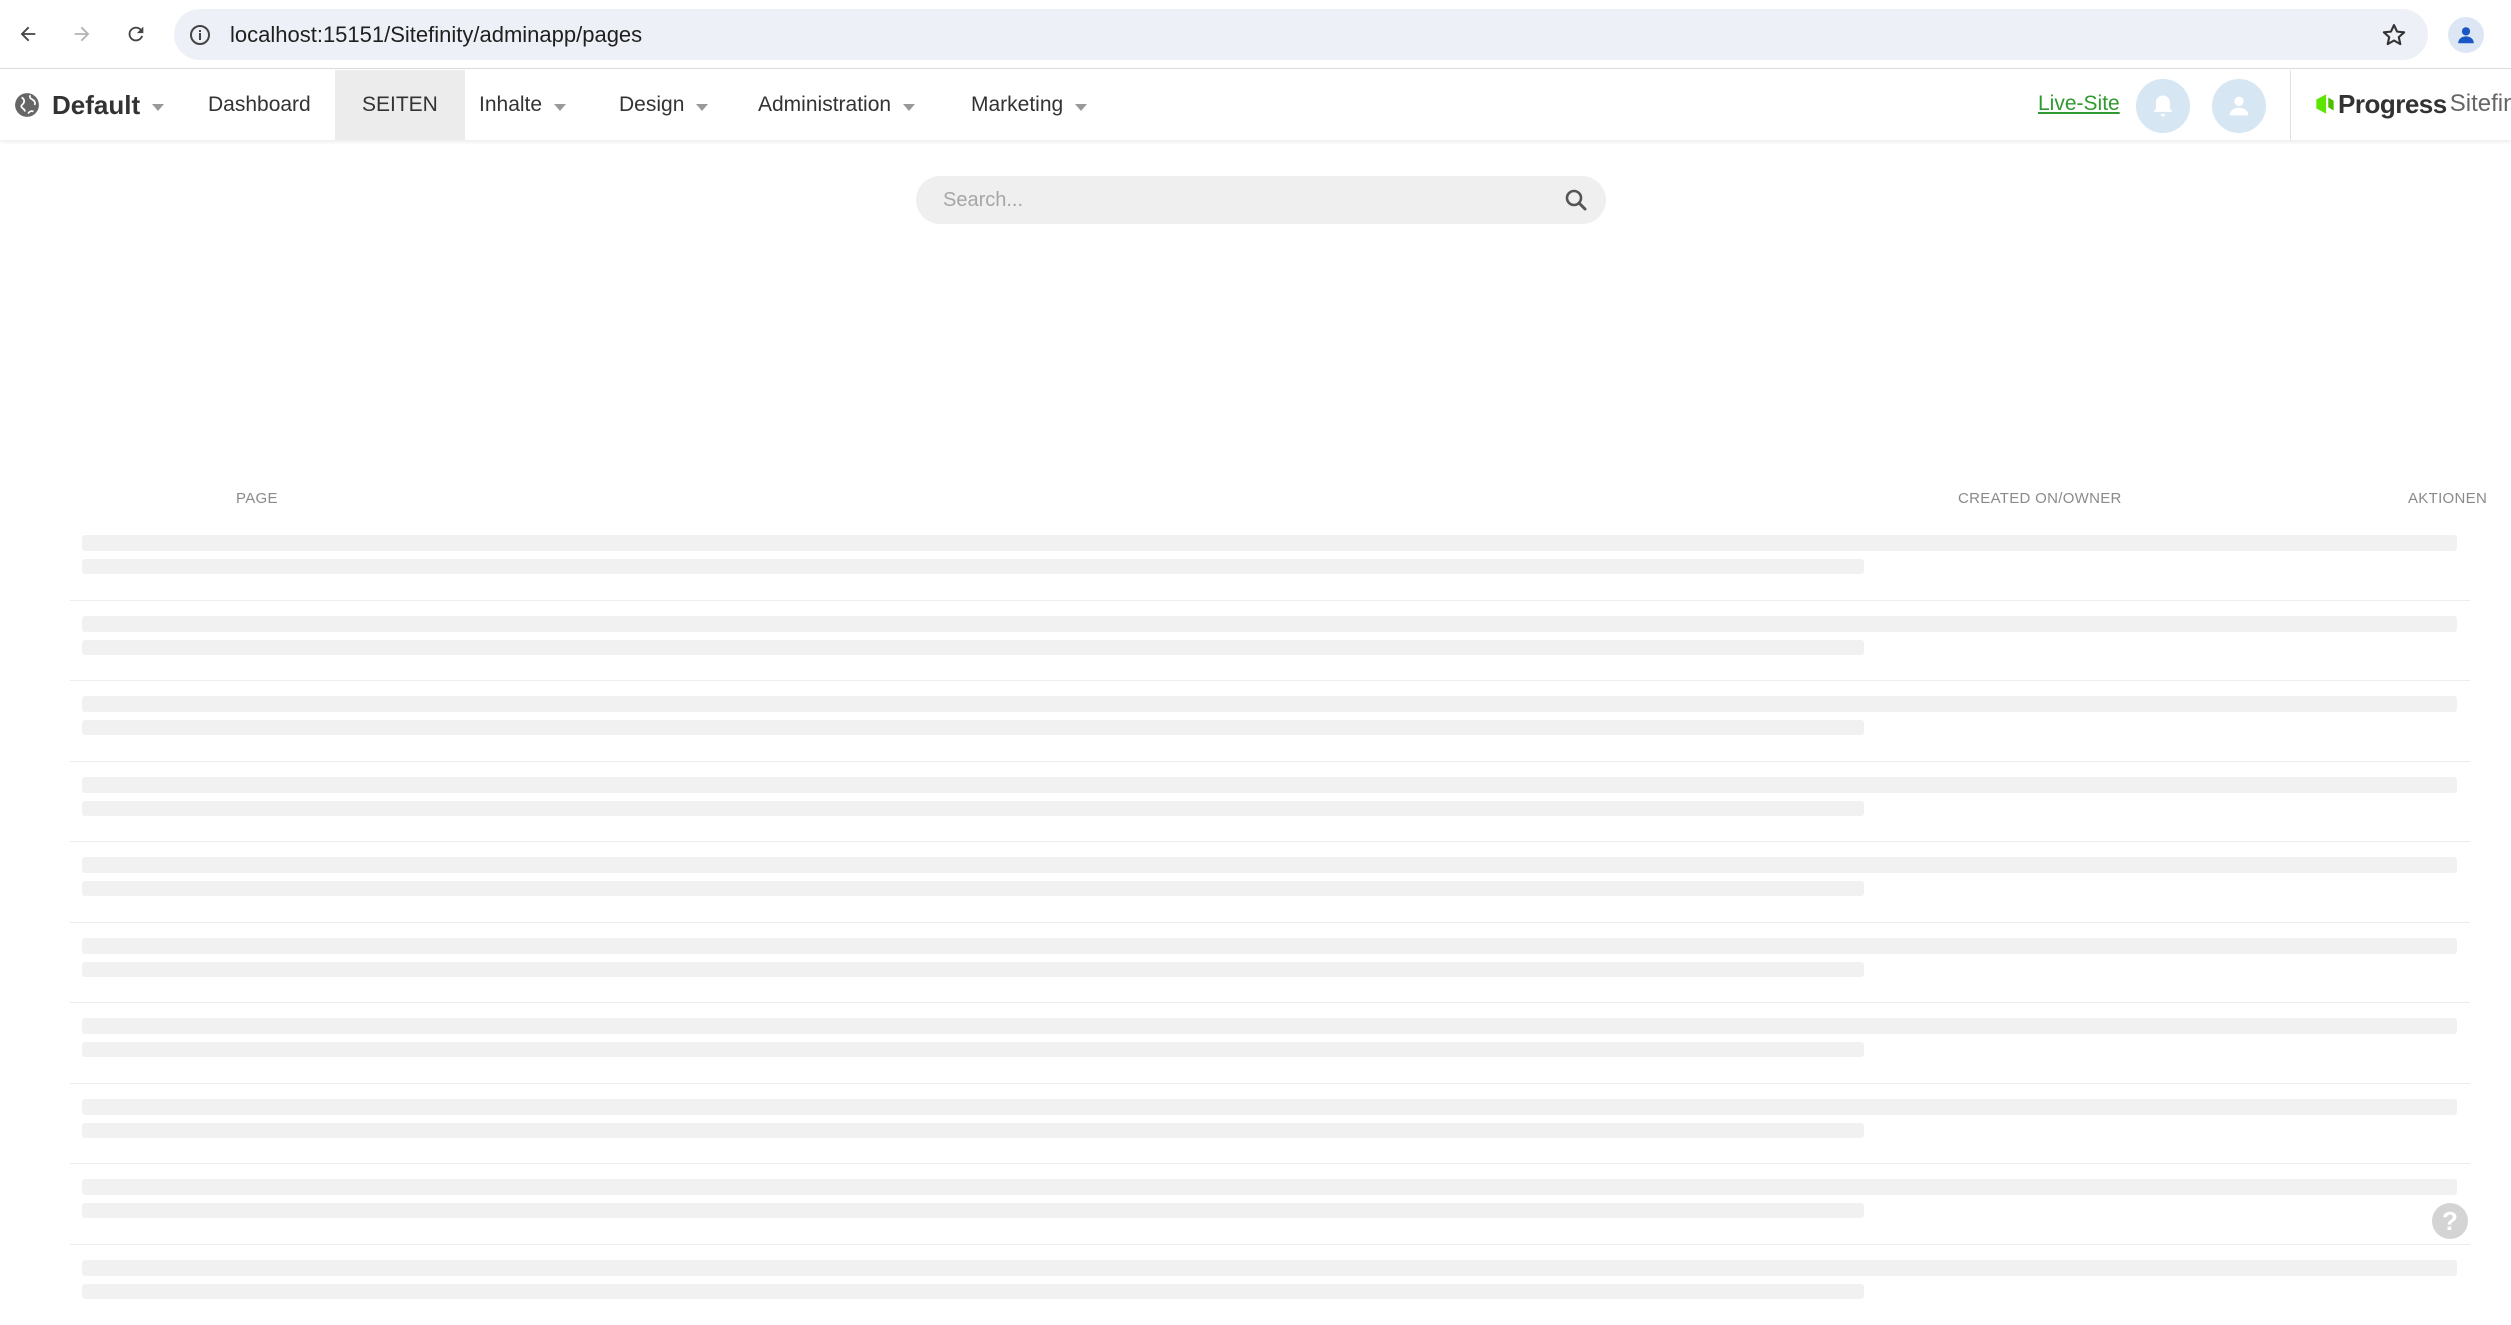 This screenshot has width=2511, height=1325. Describe the element at coordinates (2447, 498) in the screenshot. I see `column-header-actions: AKTIONEN` at that location.